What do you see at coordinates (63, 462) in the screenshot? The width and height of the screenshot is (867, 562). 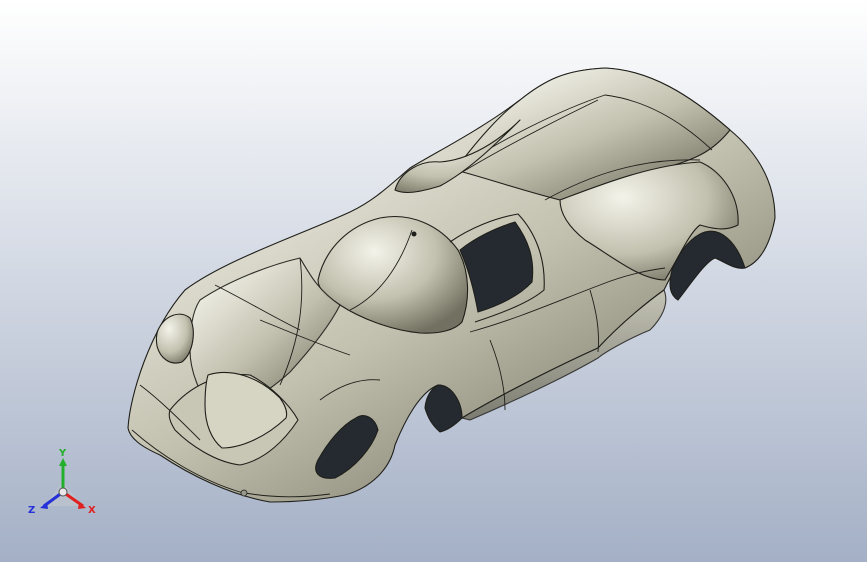 I see `y-axis-arrow` at bounding box center [63, 462].